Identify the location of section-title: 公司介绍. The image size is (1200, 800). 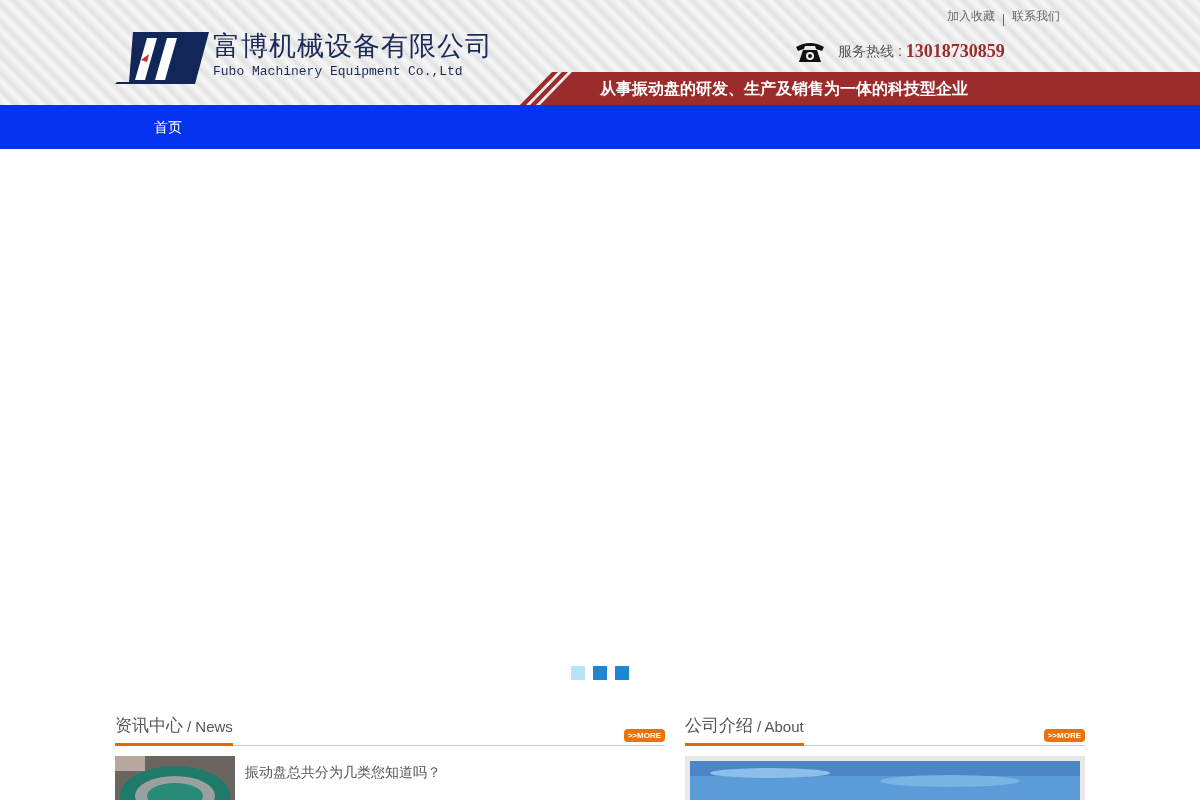
(719, 726).